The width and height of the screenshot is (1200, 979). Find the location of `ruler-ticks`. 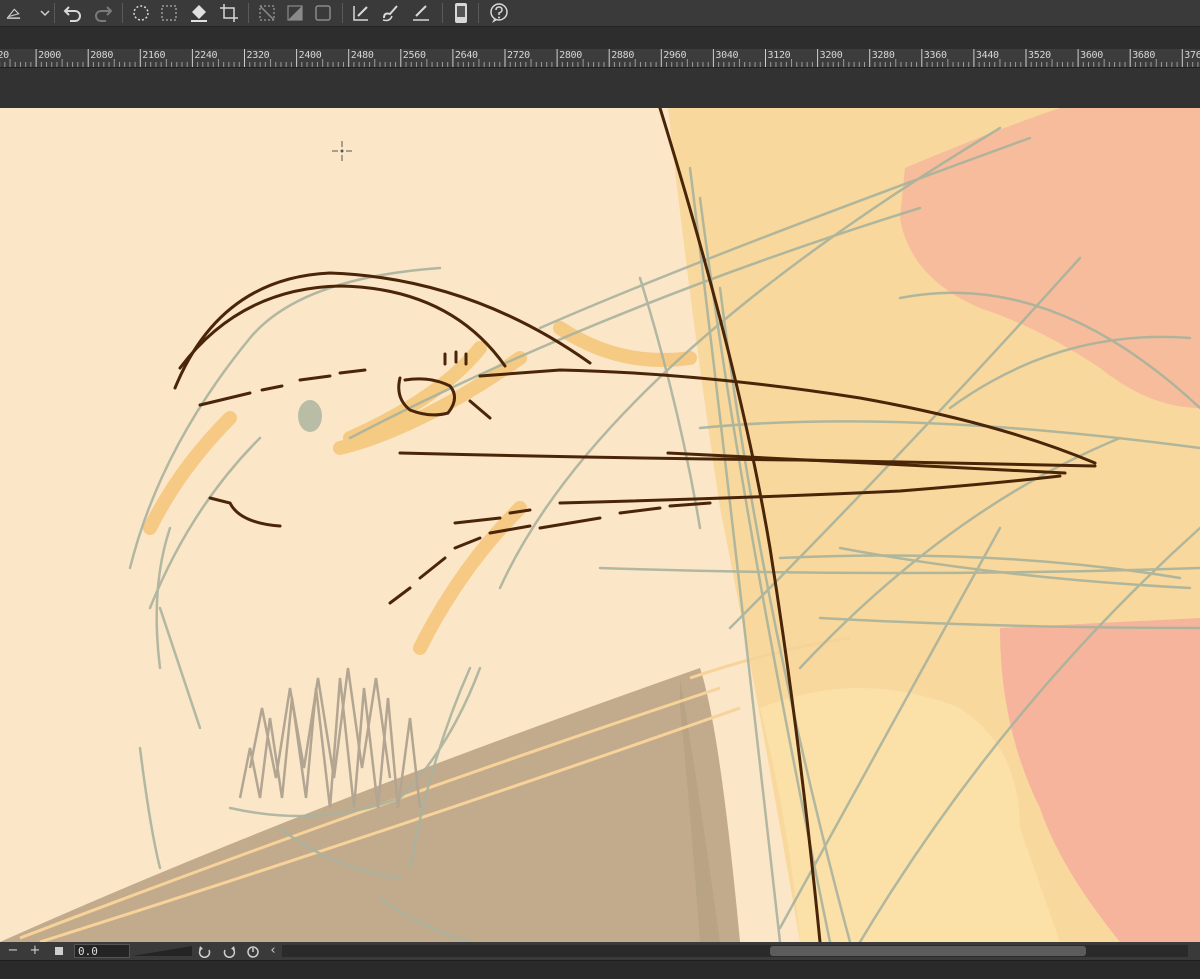

ruler-ticks is located at coordinates (599, 58).